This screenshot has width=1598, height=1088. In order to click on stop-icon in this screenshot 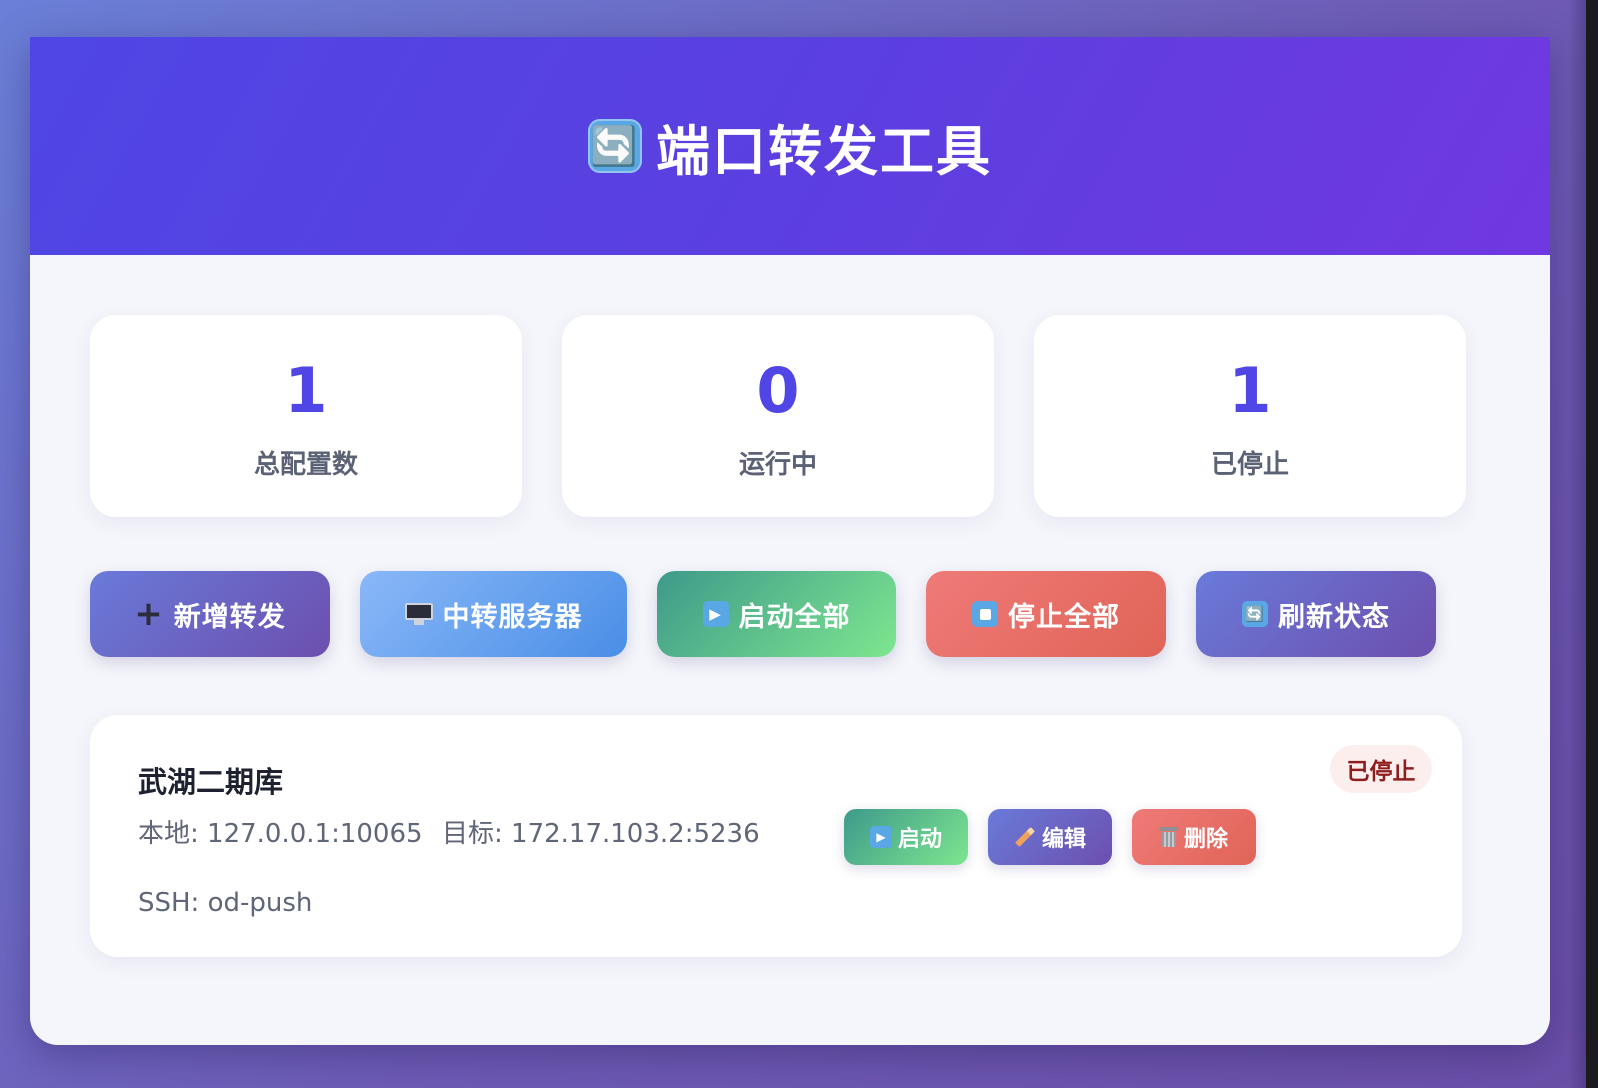, I will do `click(985, 614)`.